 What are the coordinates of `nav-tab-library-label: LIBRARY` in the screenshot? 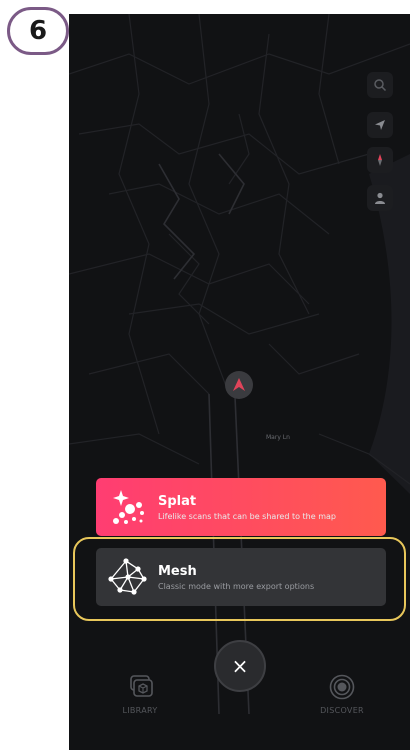 It's located at (140, 710).